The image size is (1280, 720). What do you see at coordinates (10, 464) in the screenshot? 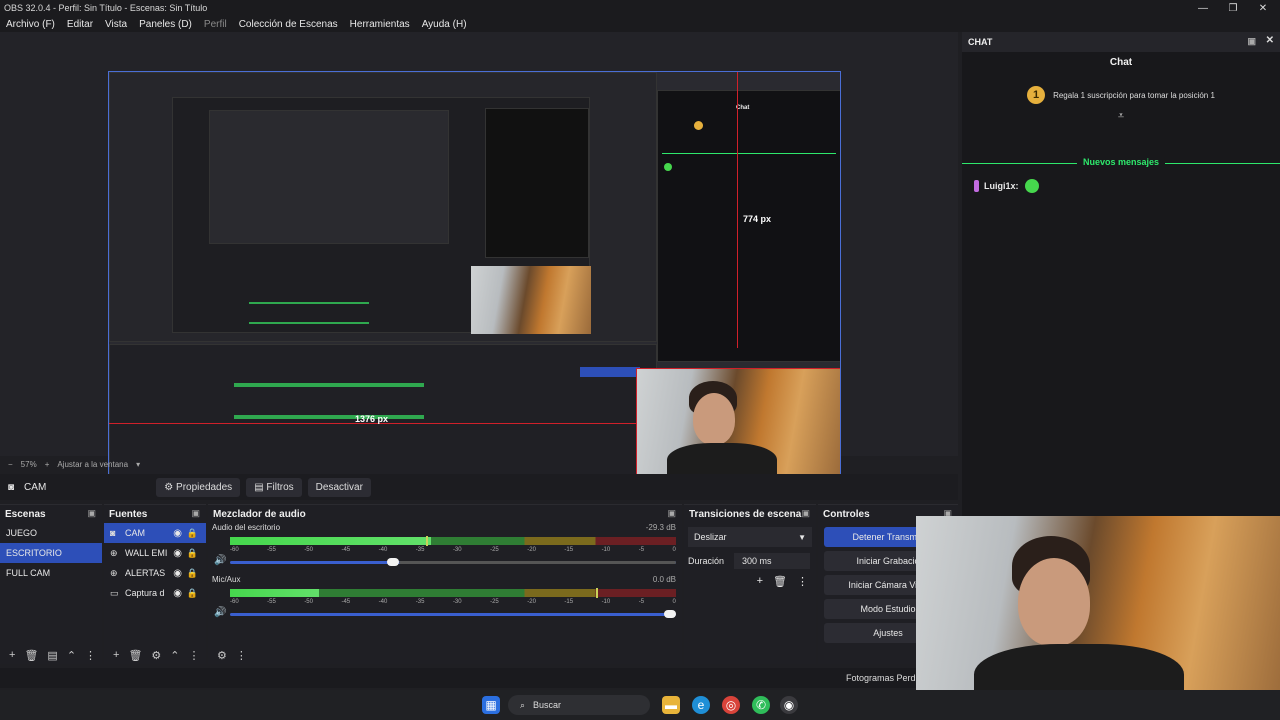
I see `zoom-out-icon: −` at bounding box center [10, 464].